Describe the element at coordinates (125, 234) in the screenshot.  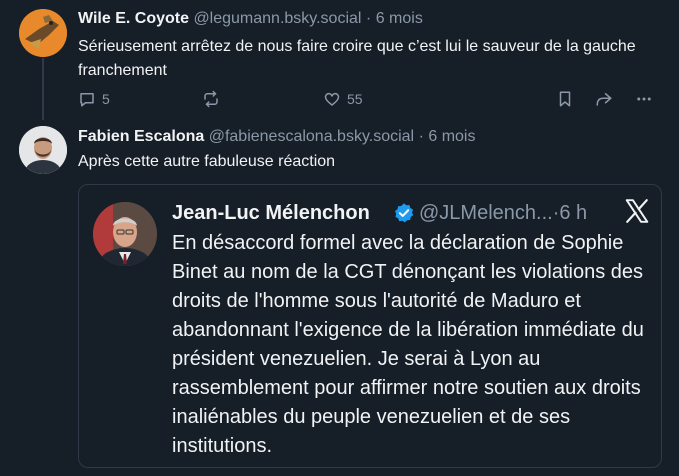
I see `embed-avatar` at that location.